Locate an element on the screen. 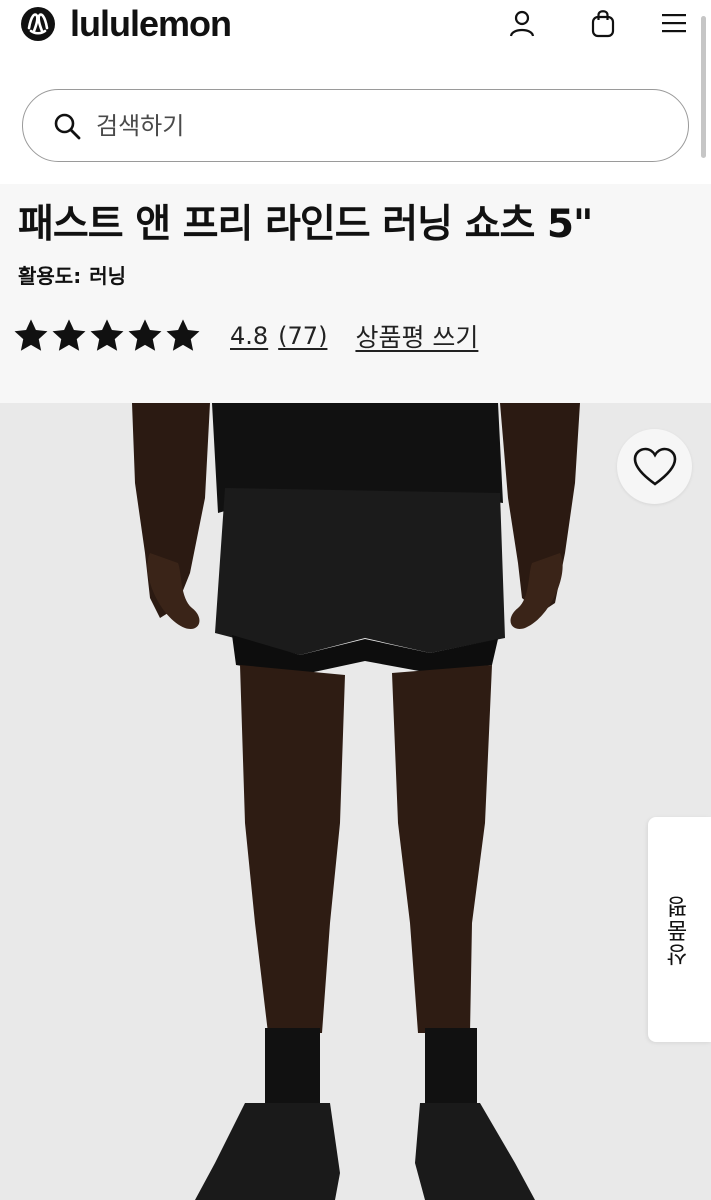  rating-link: 4.8 (77) is located at coordinates (278, 336).